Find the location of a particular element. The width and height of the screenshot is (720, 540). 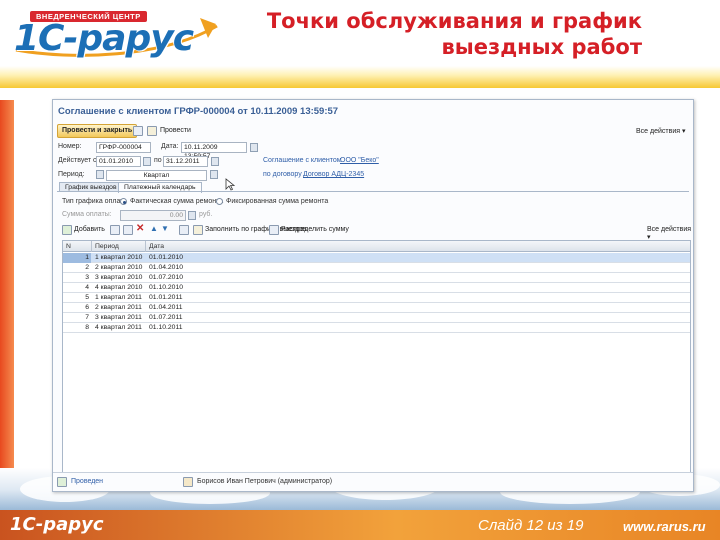

footer-logo: 1С-рарус is located at coordinates (57, 524).